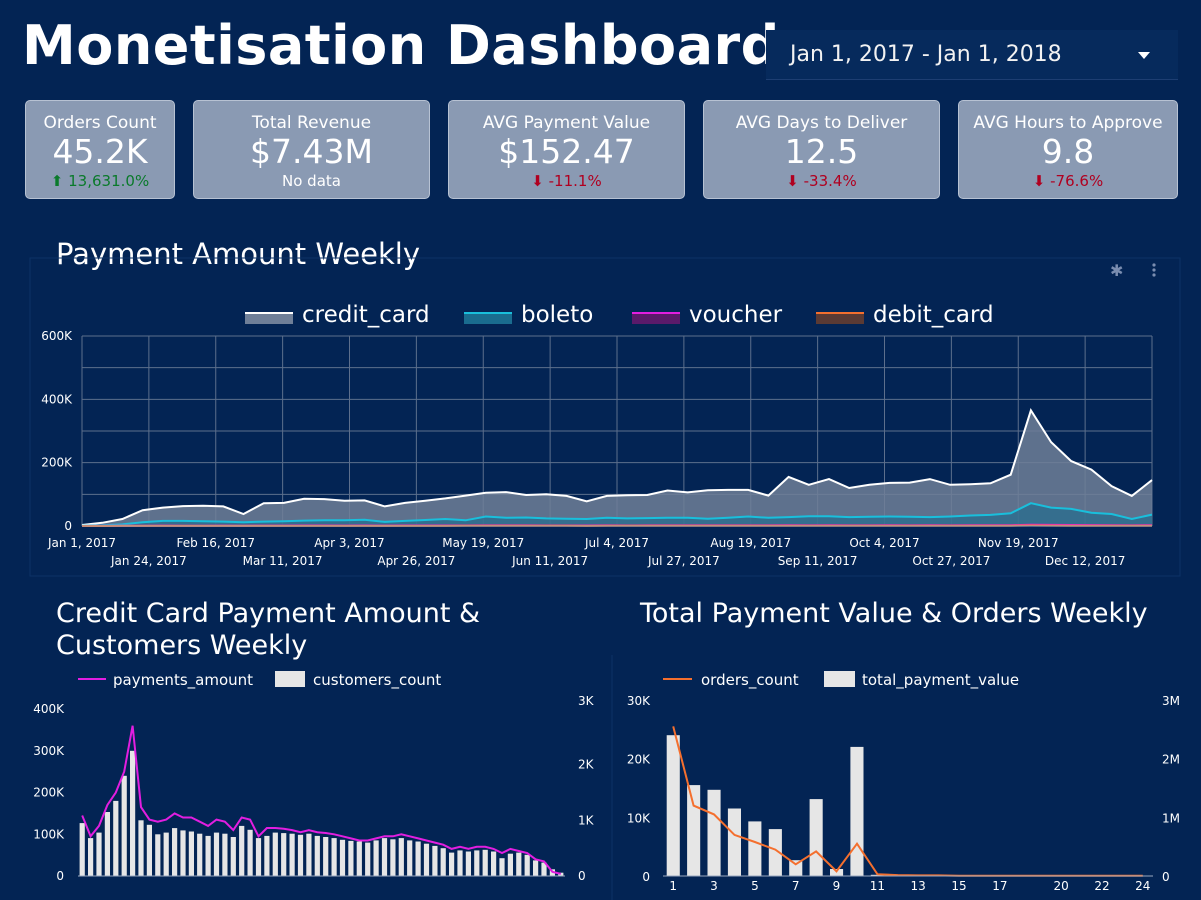  Describe the element at coordinates (1085, 561) in the screenshot. I see `x-tick-label: Dec 12, 2017` at that location.